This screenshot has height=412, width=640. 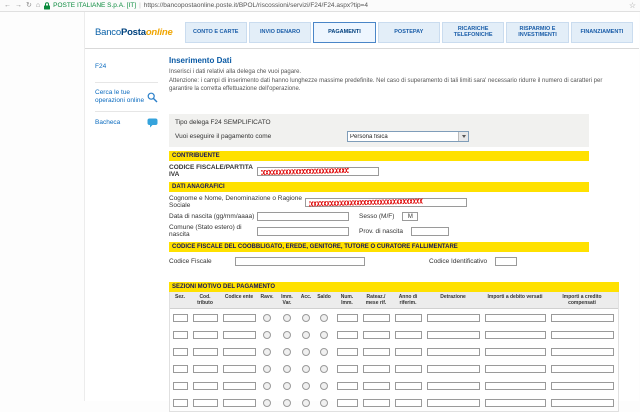 What do you see at coordinates (506, 262) in the screenshot?
I see `codice-identificativo-input` at bounding box center [506, 262].